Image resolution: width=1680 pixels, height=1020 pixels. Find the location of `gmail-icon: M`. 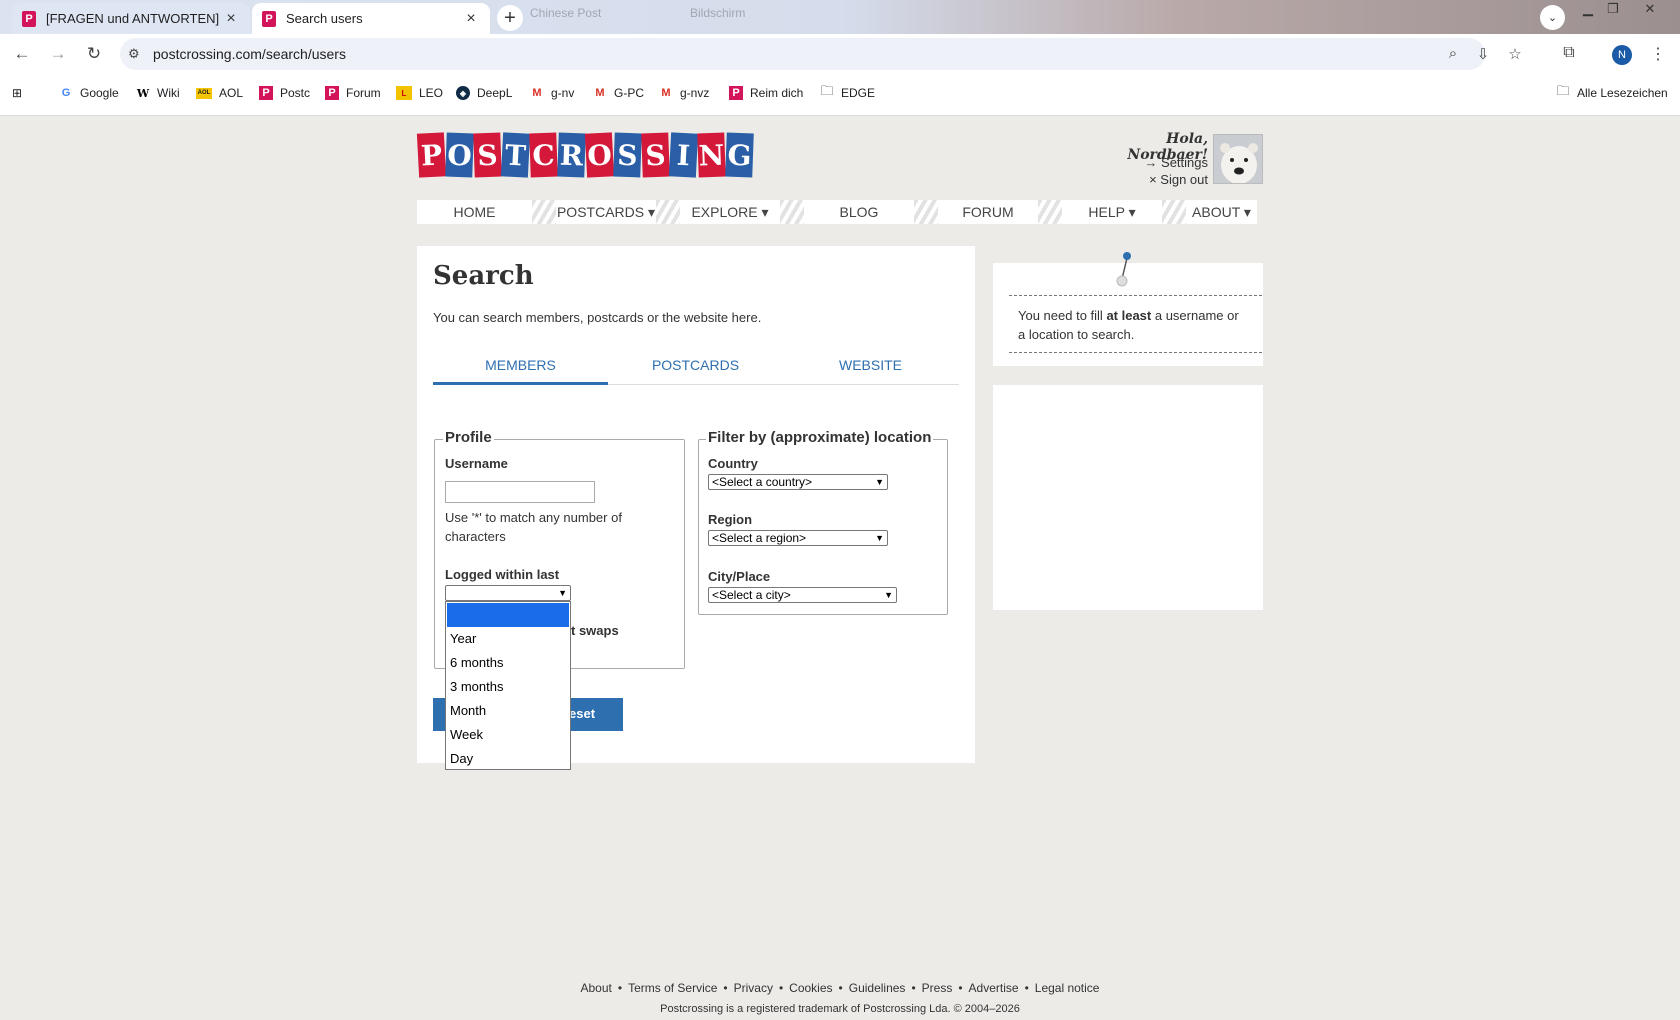

gmail-icon: M is located at coordinates (600, 93).